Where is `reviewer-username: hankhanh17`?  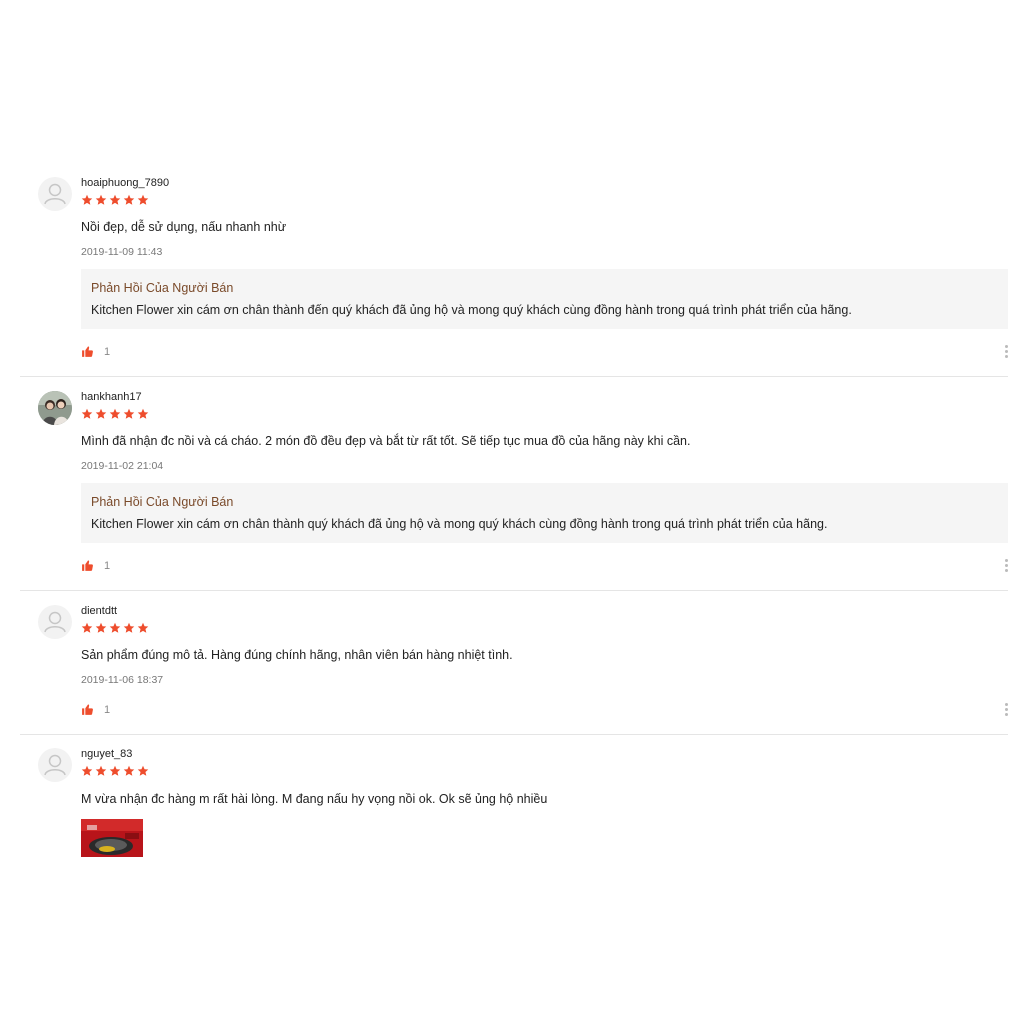
reviewer-username: hankhanh17 is located at coordinates (111, 397).